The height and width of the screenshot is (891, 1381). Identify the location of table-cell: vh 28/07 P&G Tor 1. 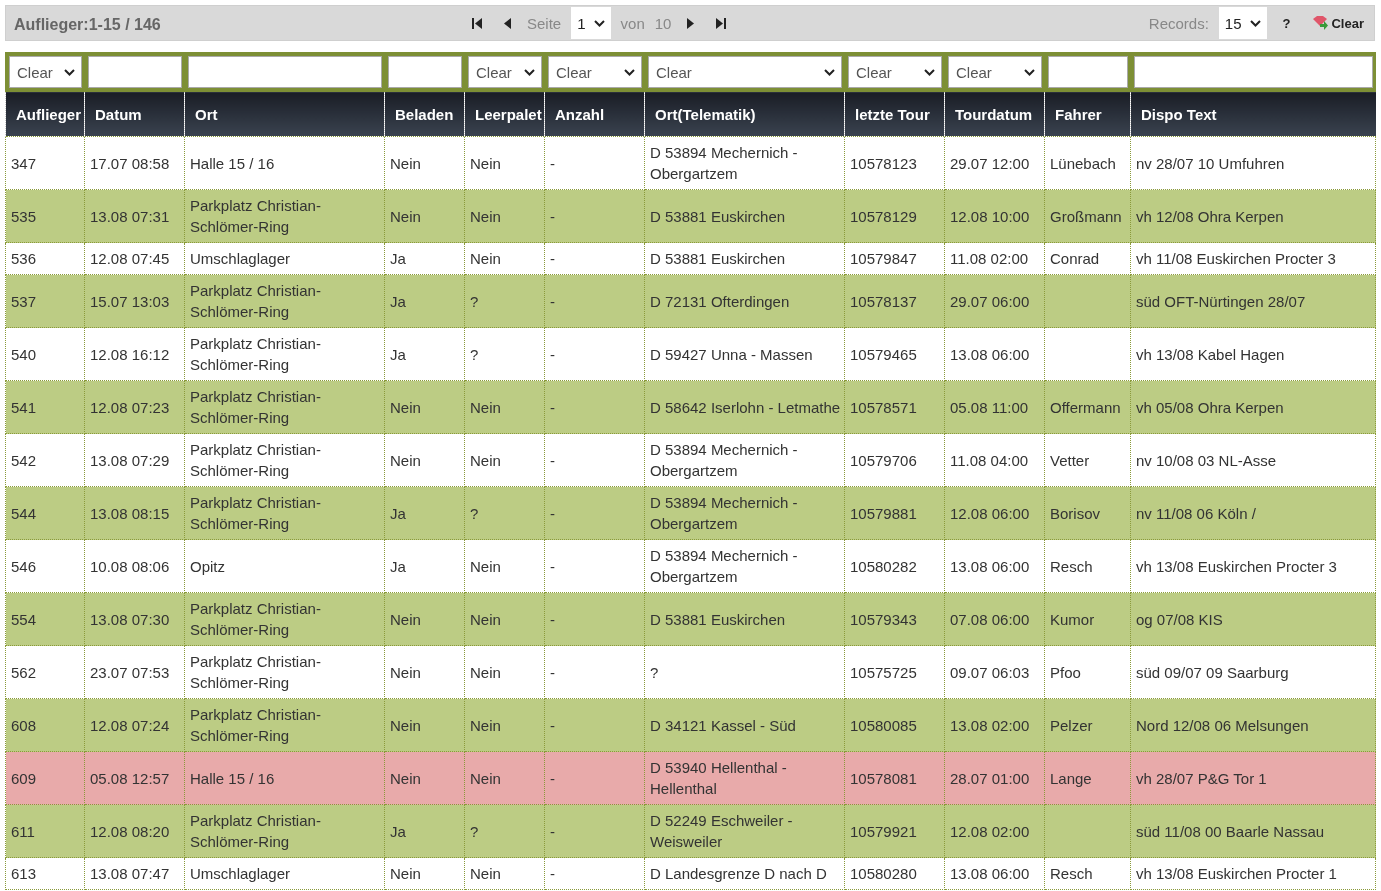
(1253, 778).